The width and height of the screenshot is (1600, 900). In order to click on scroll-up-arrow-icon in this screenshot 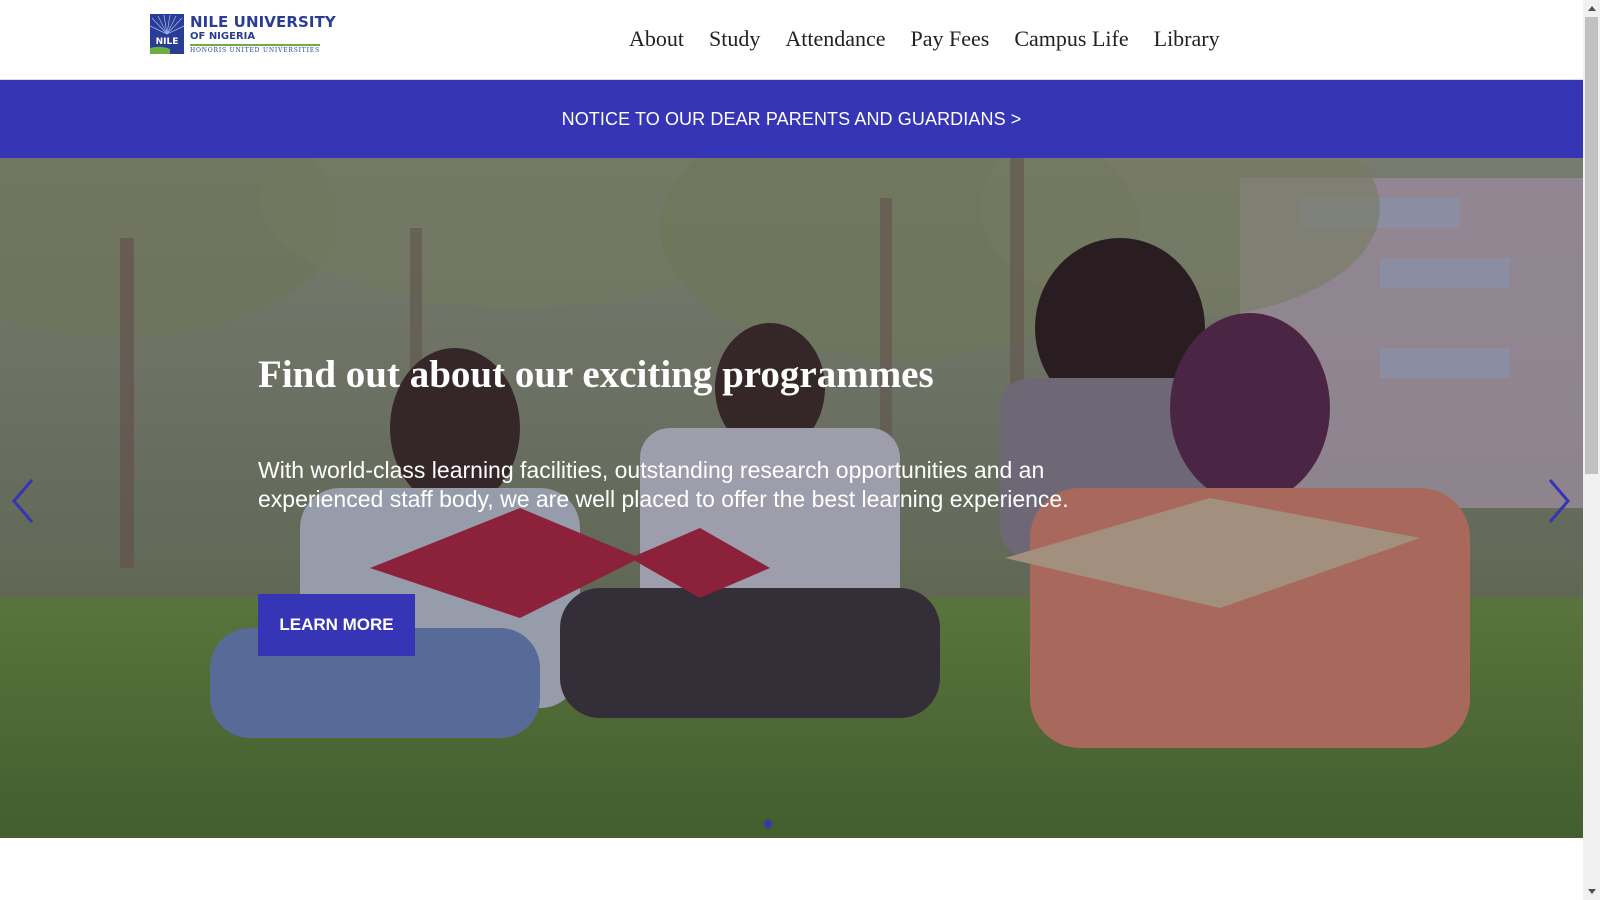, I will do `click(1591, 8)`.